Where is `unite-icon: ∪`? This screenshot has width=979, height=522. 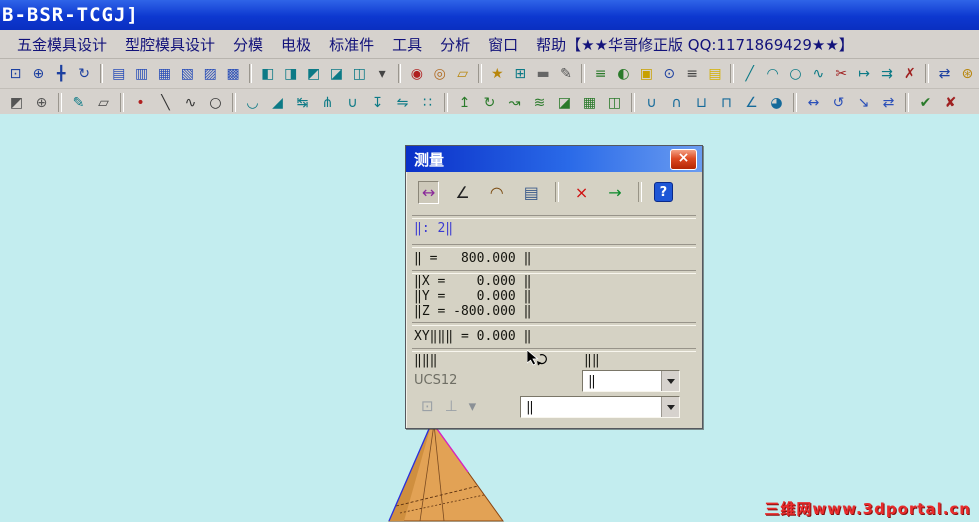 unite-icon: ∪ is located at coordinates (651, 103).